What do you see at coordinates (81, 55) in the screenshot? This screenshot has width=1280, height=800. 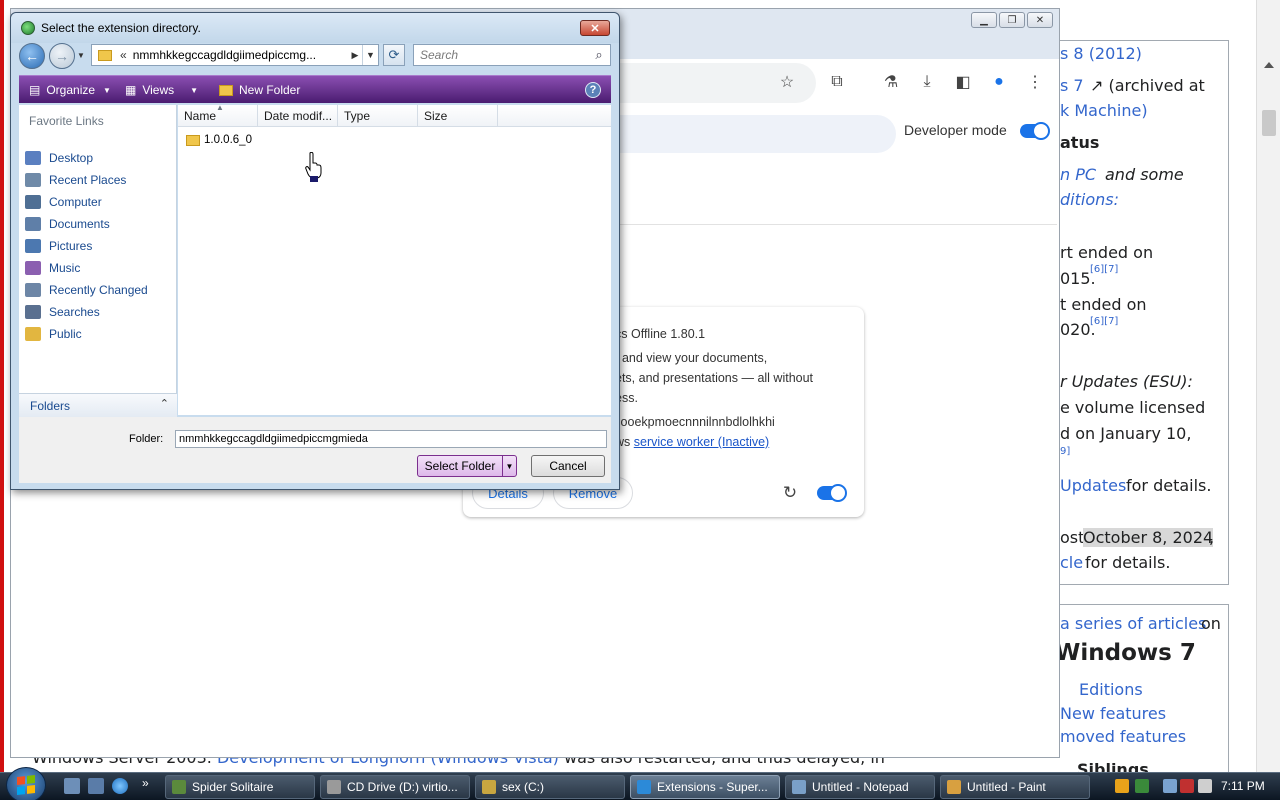 I see `recent-pages-chevron-icon: ▼` at bounding box center [81, 55].